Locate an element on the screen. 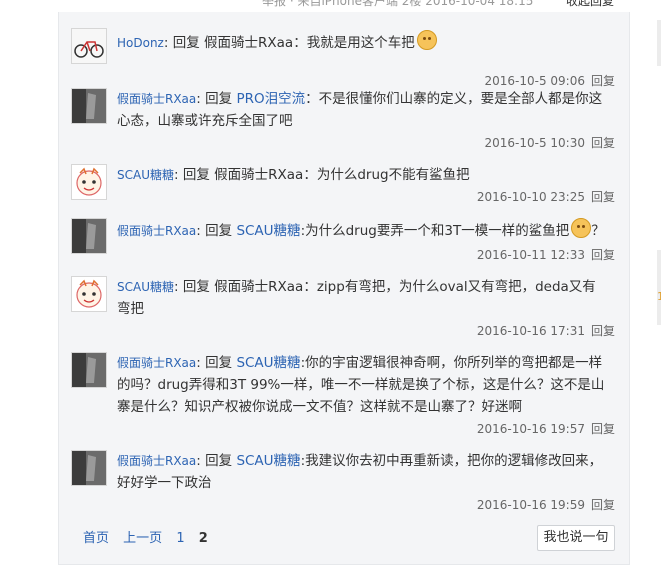 This screenshot has height=570, width=661. comment-text: :为什么drug要弄一个和3T一模一样的鲨鱼把 is located at coordinates (435, 231).